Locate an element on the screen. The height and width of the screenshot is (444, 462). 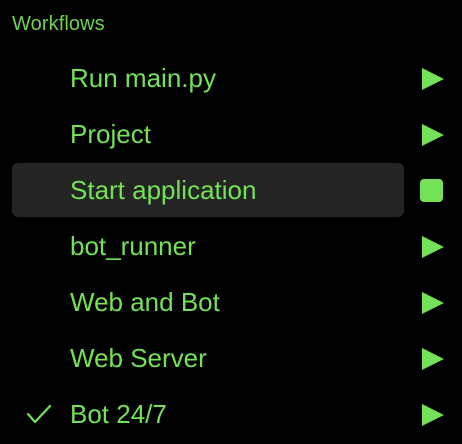
workflow-item-start-application: Start application is located at coordinates (231, 190).